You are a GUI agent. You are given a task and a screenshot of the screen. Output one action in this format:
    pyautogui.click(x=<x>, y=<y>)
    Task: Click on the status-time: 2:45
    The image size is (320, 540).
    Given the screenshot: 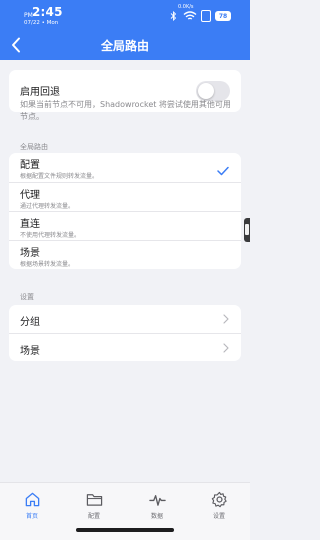 What is the action you would take?
    pyautogui.click(x=47, y=12)
    